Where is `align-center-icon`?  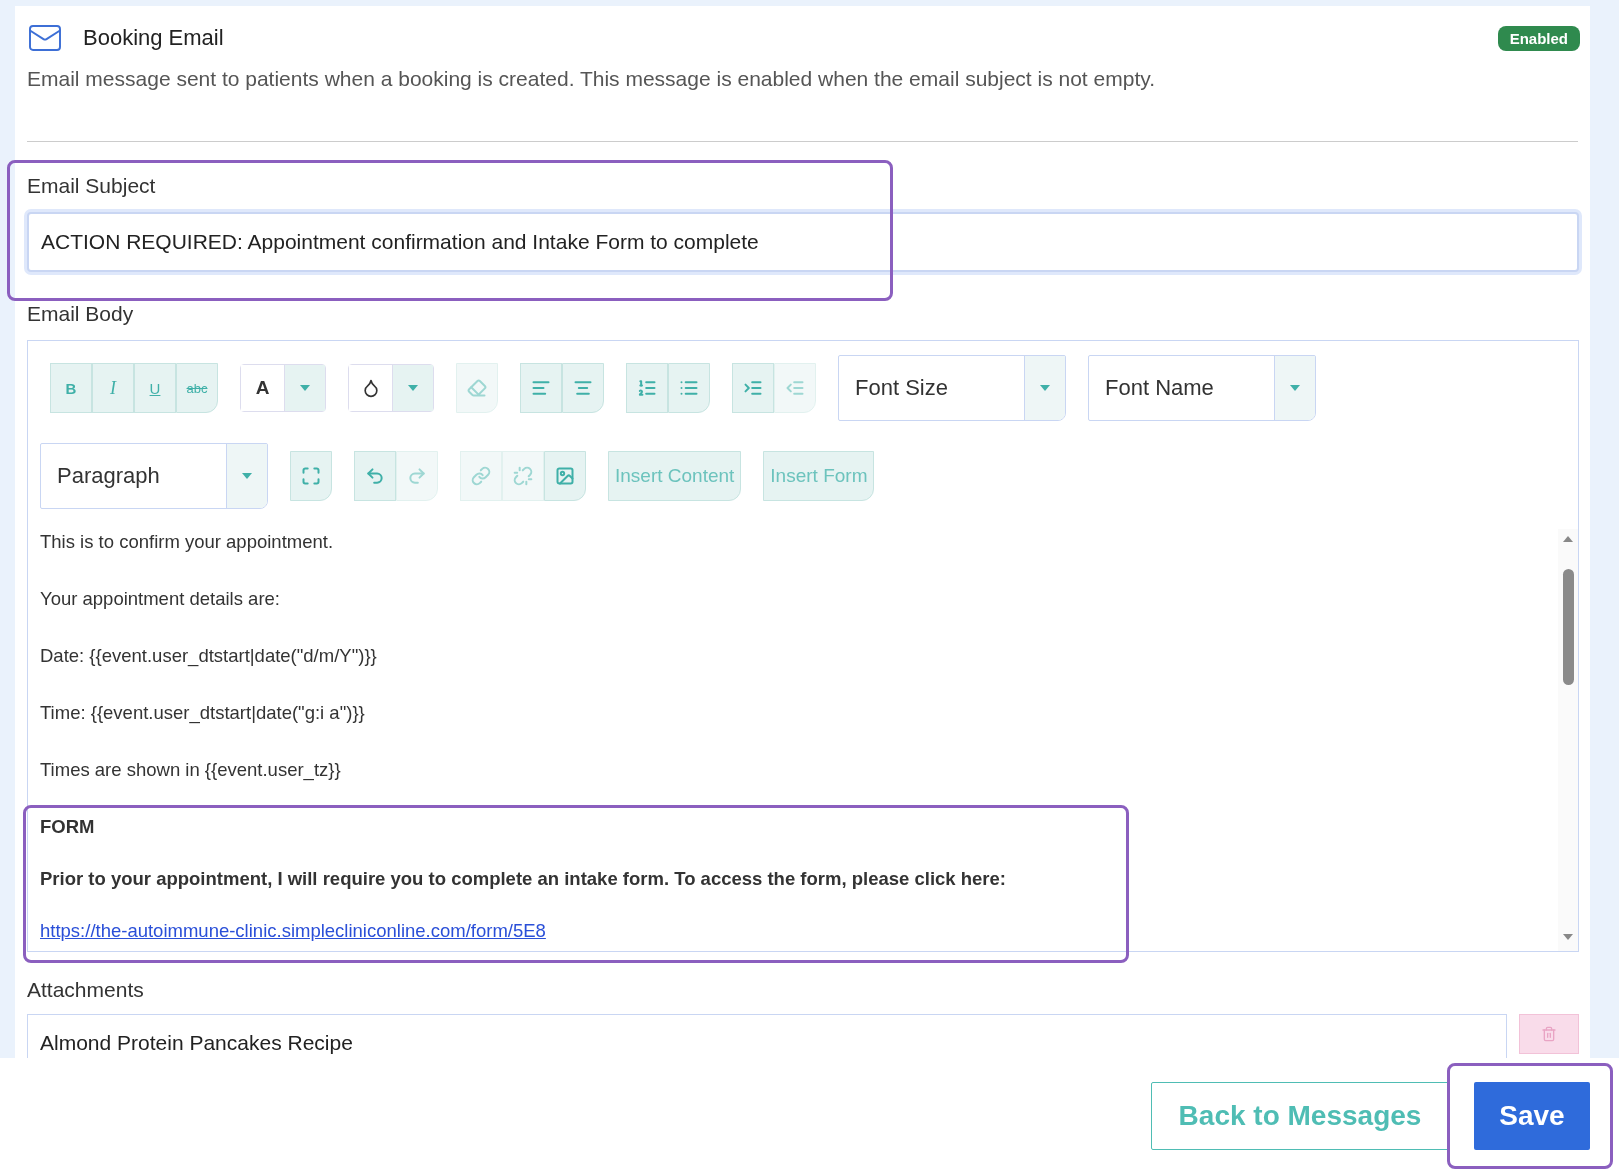
align-center-icon is located at coordinates (583, 388).